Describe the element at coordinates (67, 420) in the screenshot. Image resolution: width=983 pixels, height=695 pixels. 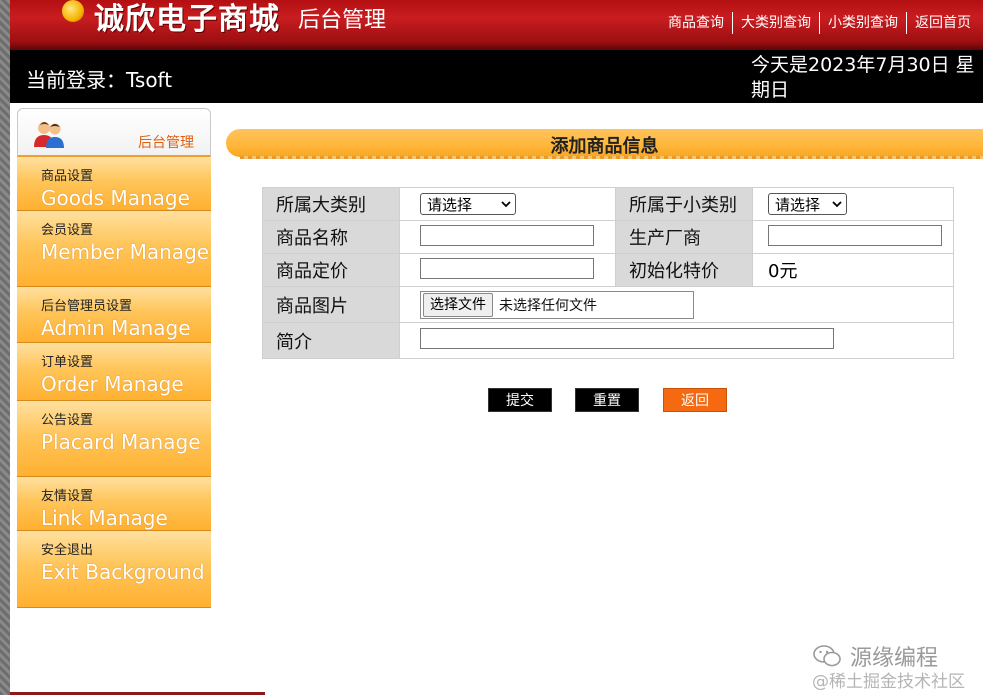
I see `sidebar-category-label: 公告设置` at that location.